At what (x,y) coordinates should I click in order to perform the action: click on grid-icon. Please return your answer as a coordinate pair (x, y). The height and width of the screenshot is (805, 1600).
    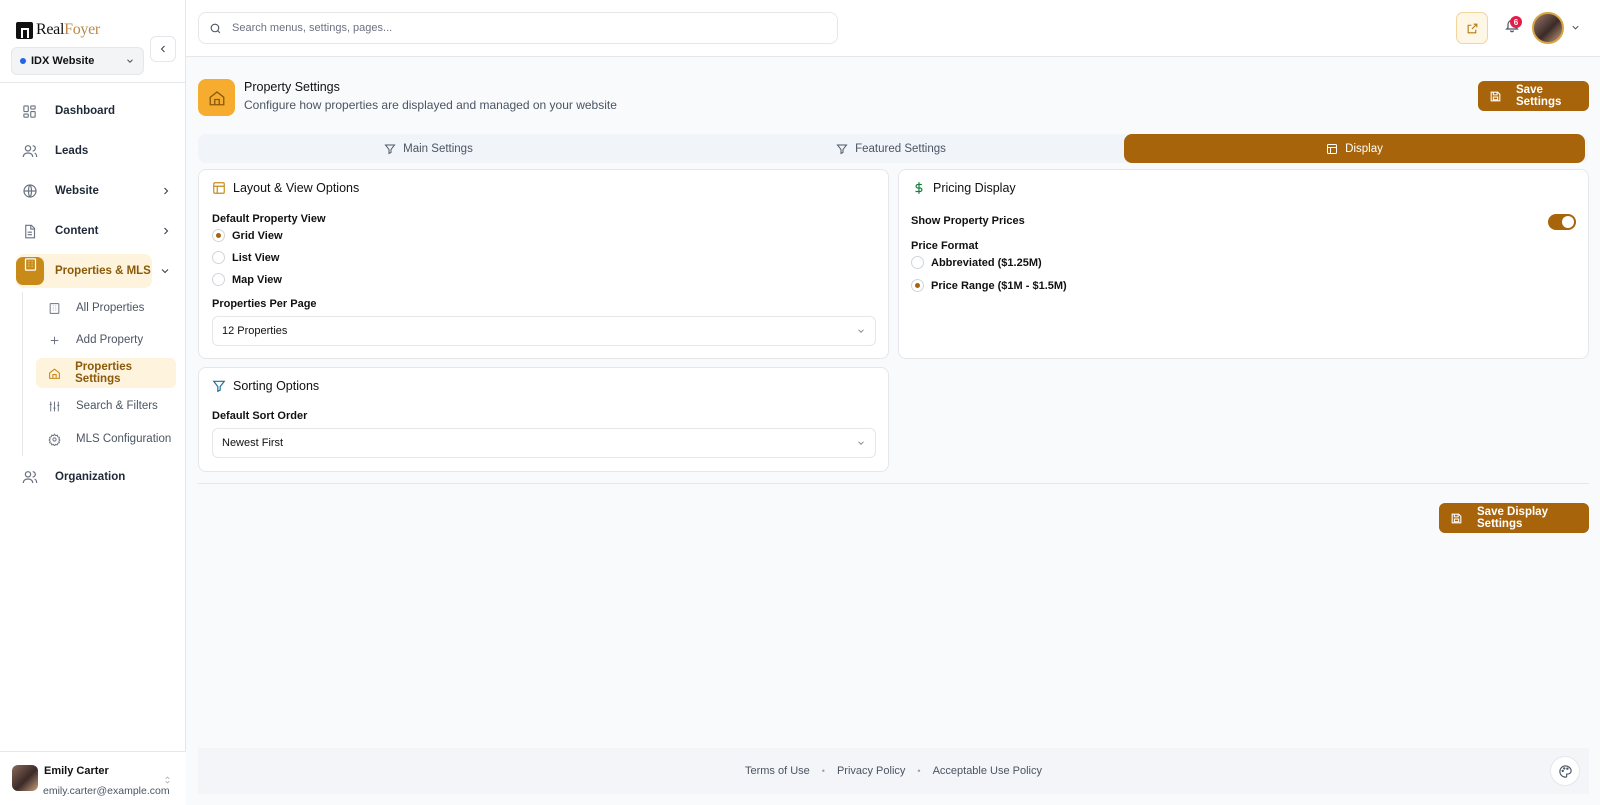
    Looking at the image, I should click on (30, 111).